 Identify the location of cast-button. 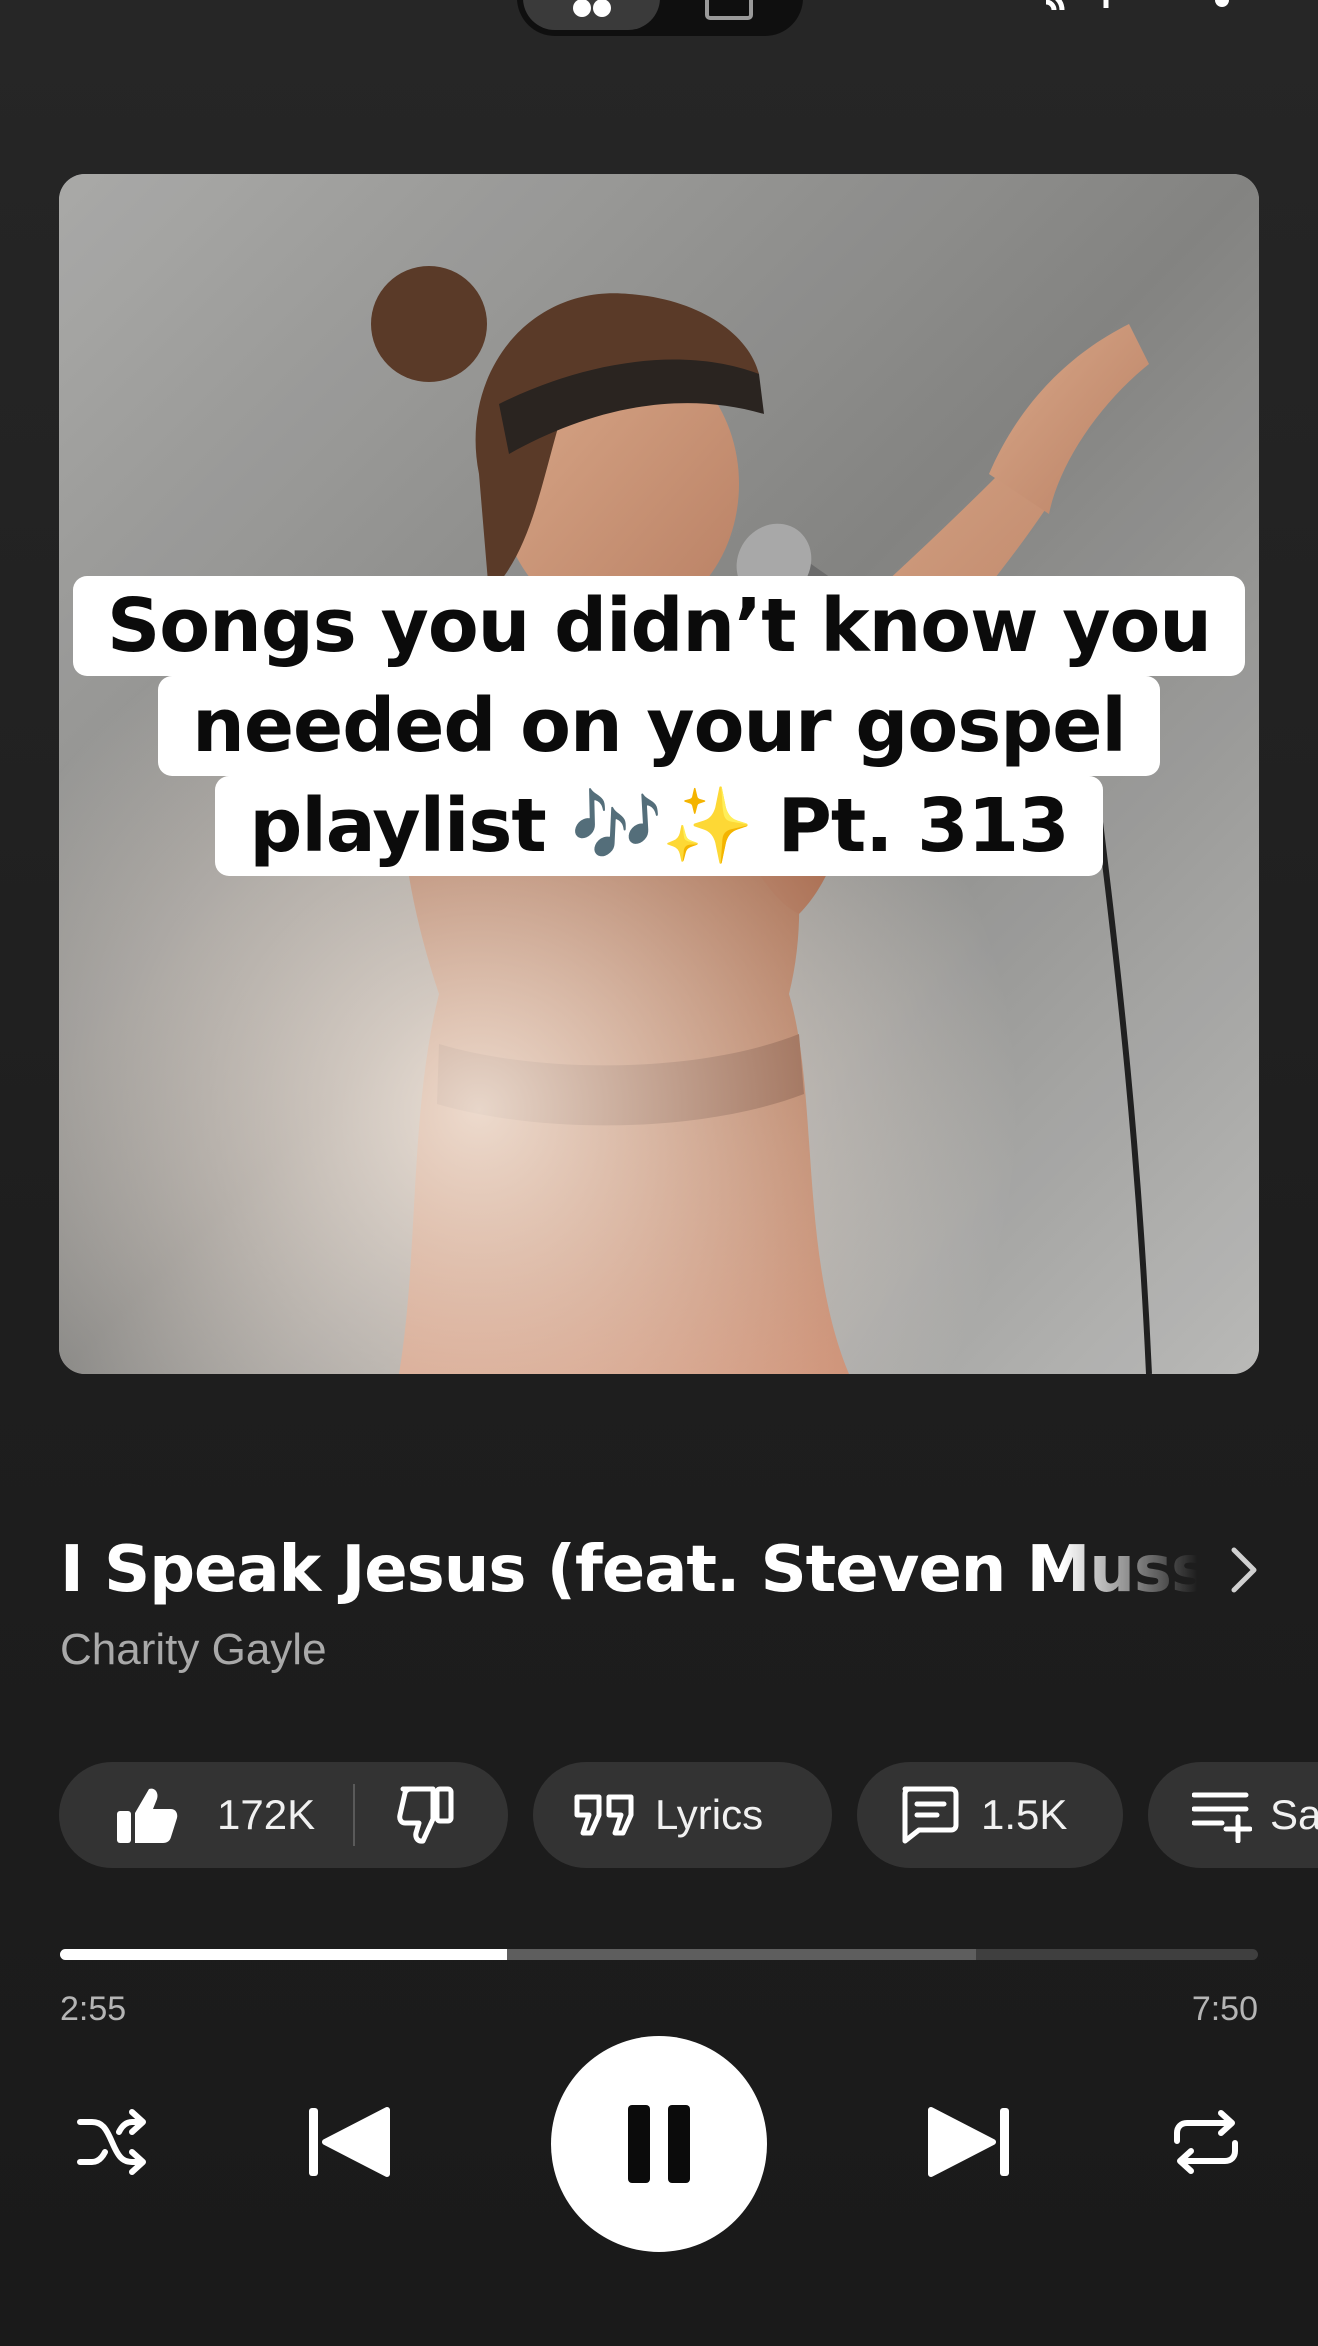
(1077, 9).